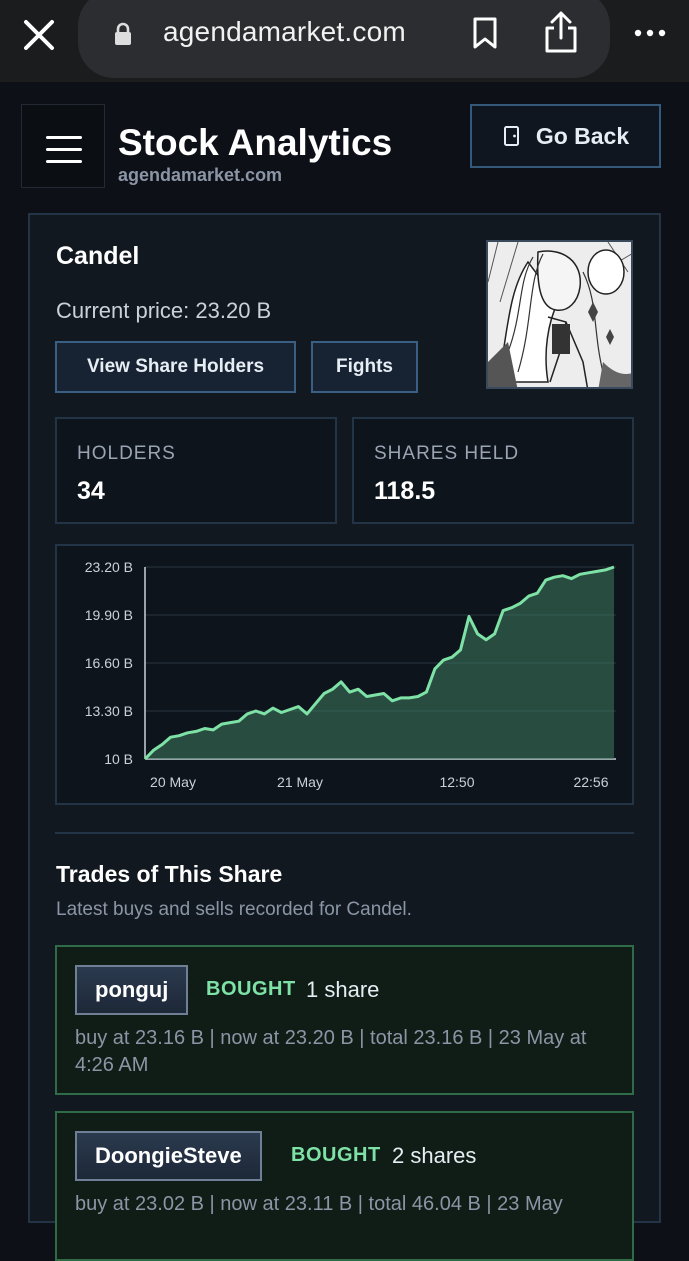 The height and width of the screenshot is (1261, 689). Describe the element at coordinates (118, 759) in the screenshot. I see `y-tick-label: 10 B` at that location.